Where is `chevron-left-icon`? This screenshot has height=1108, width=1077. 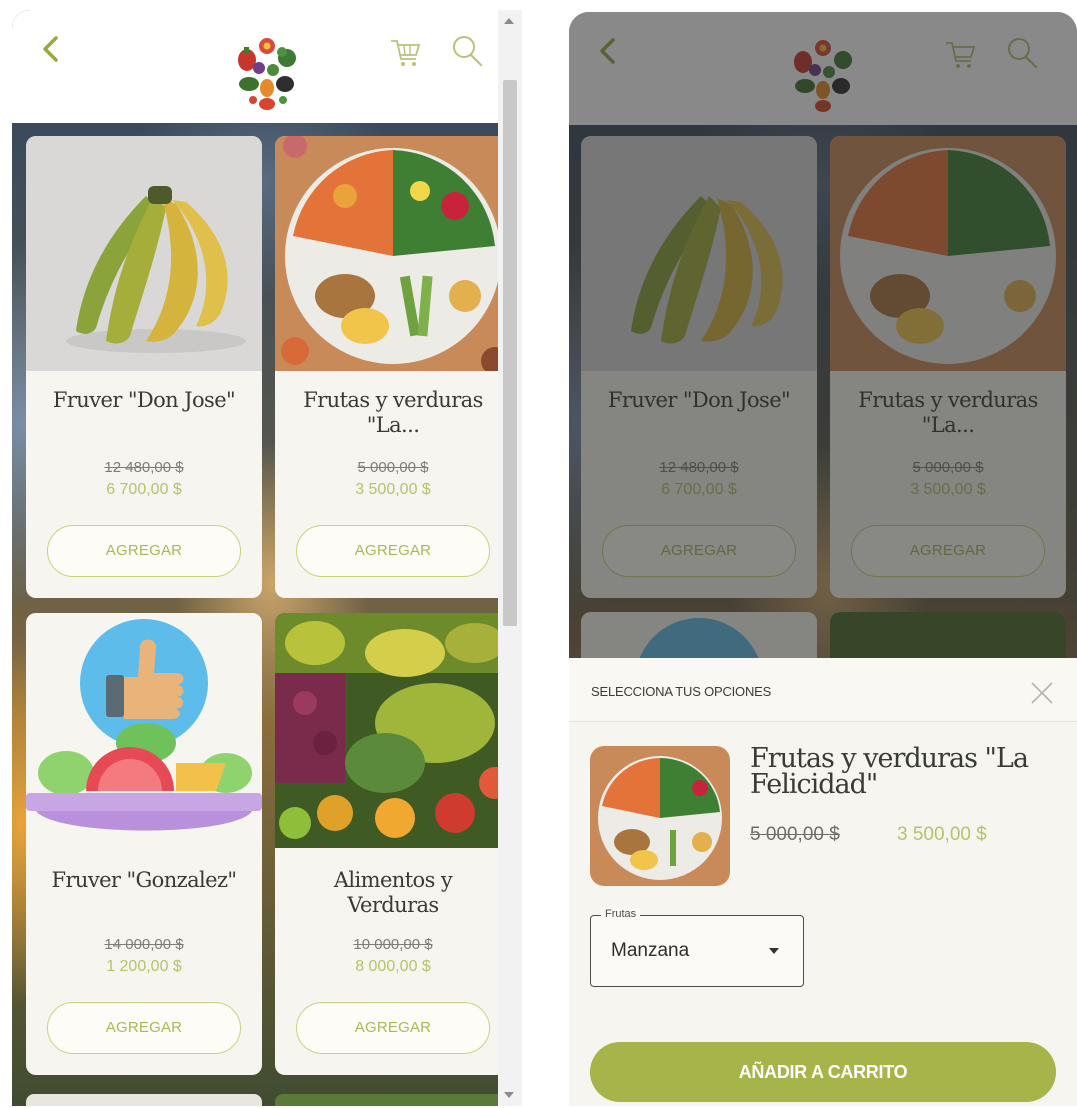
chevron-left-icon is located at coordinates (51, 50).